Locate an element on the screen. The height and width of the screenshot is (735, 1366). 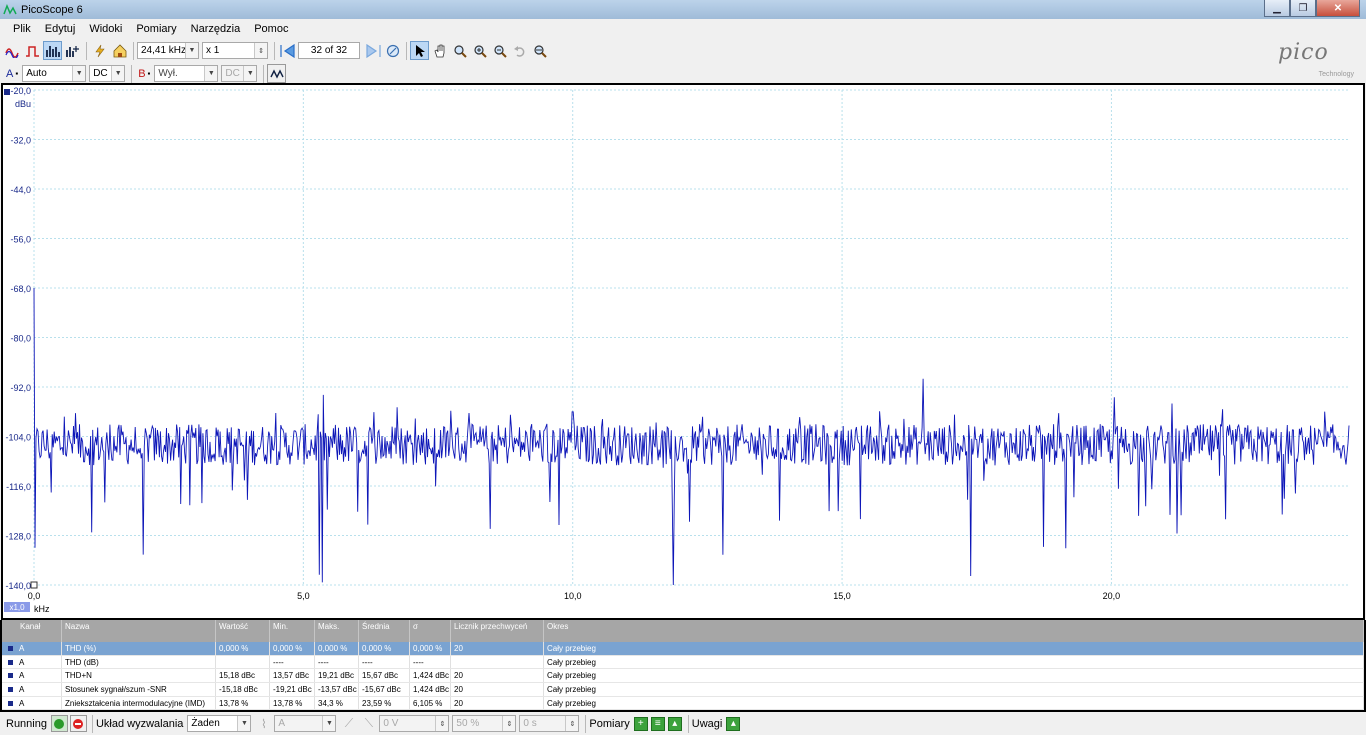
trigger-threshold-value: 0 V is located at coordinates (391, 723).